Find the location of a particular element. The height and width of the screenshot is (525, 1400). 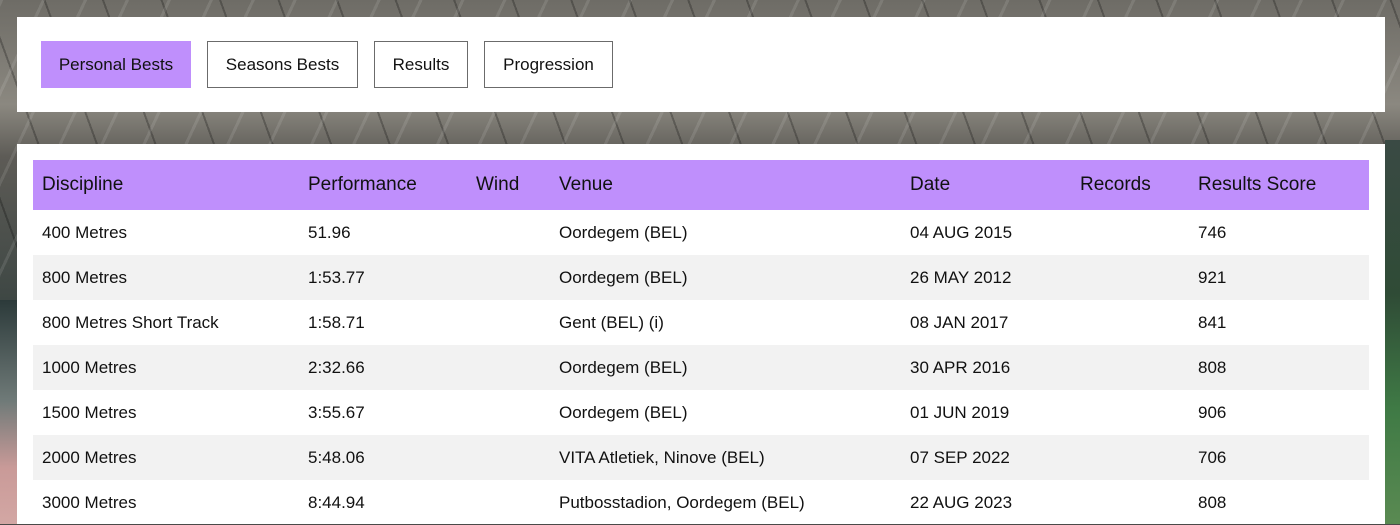

cell-performance: 3:55.67 is located at coordinates (336, 412).